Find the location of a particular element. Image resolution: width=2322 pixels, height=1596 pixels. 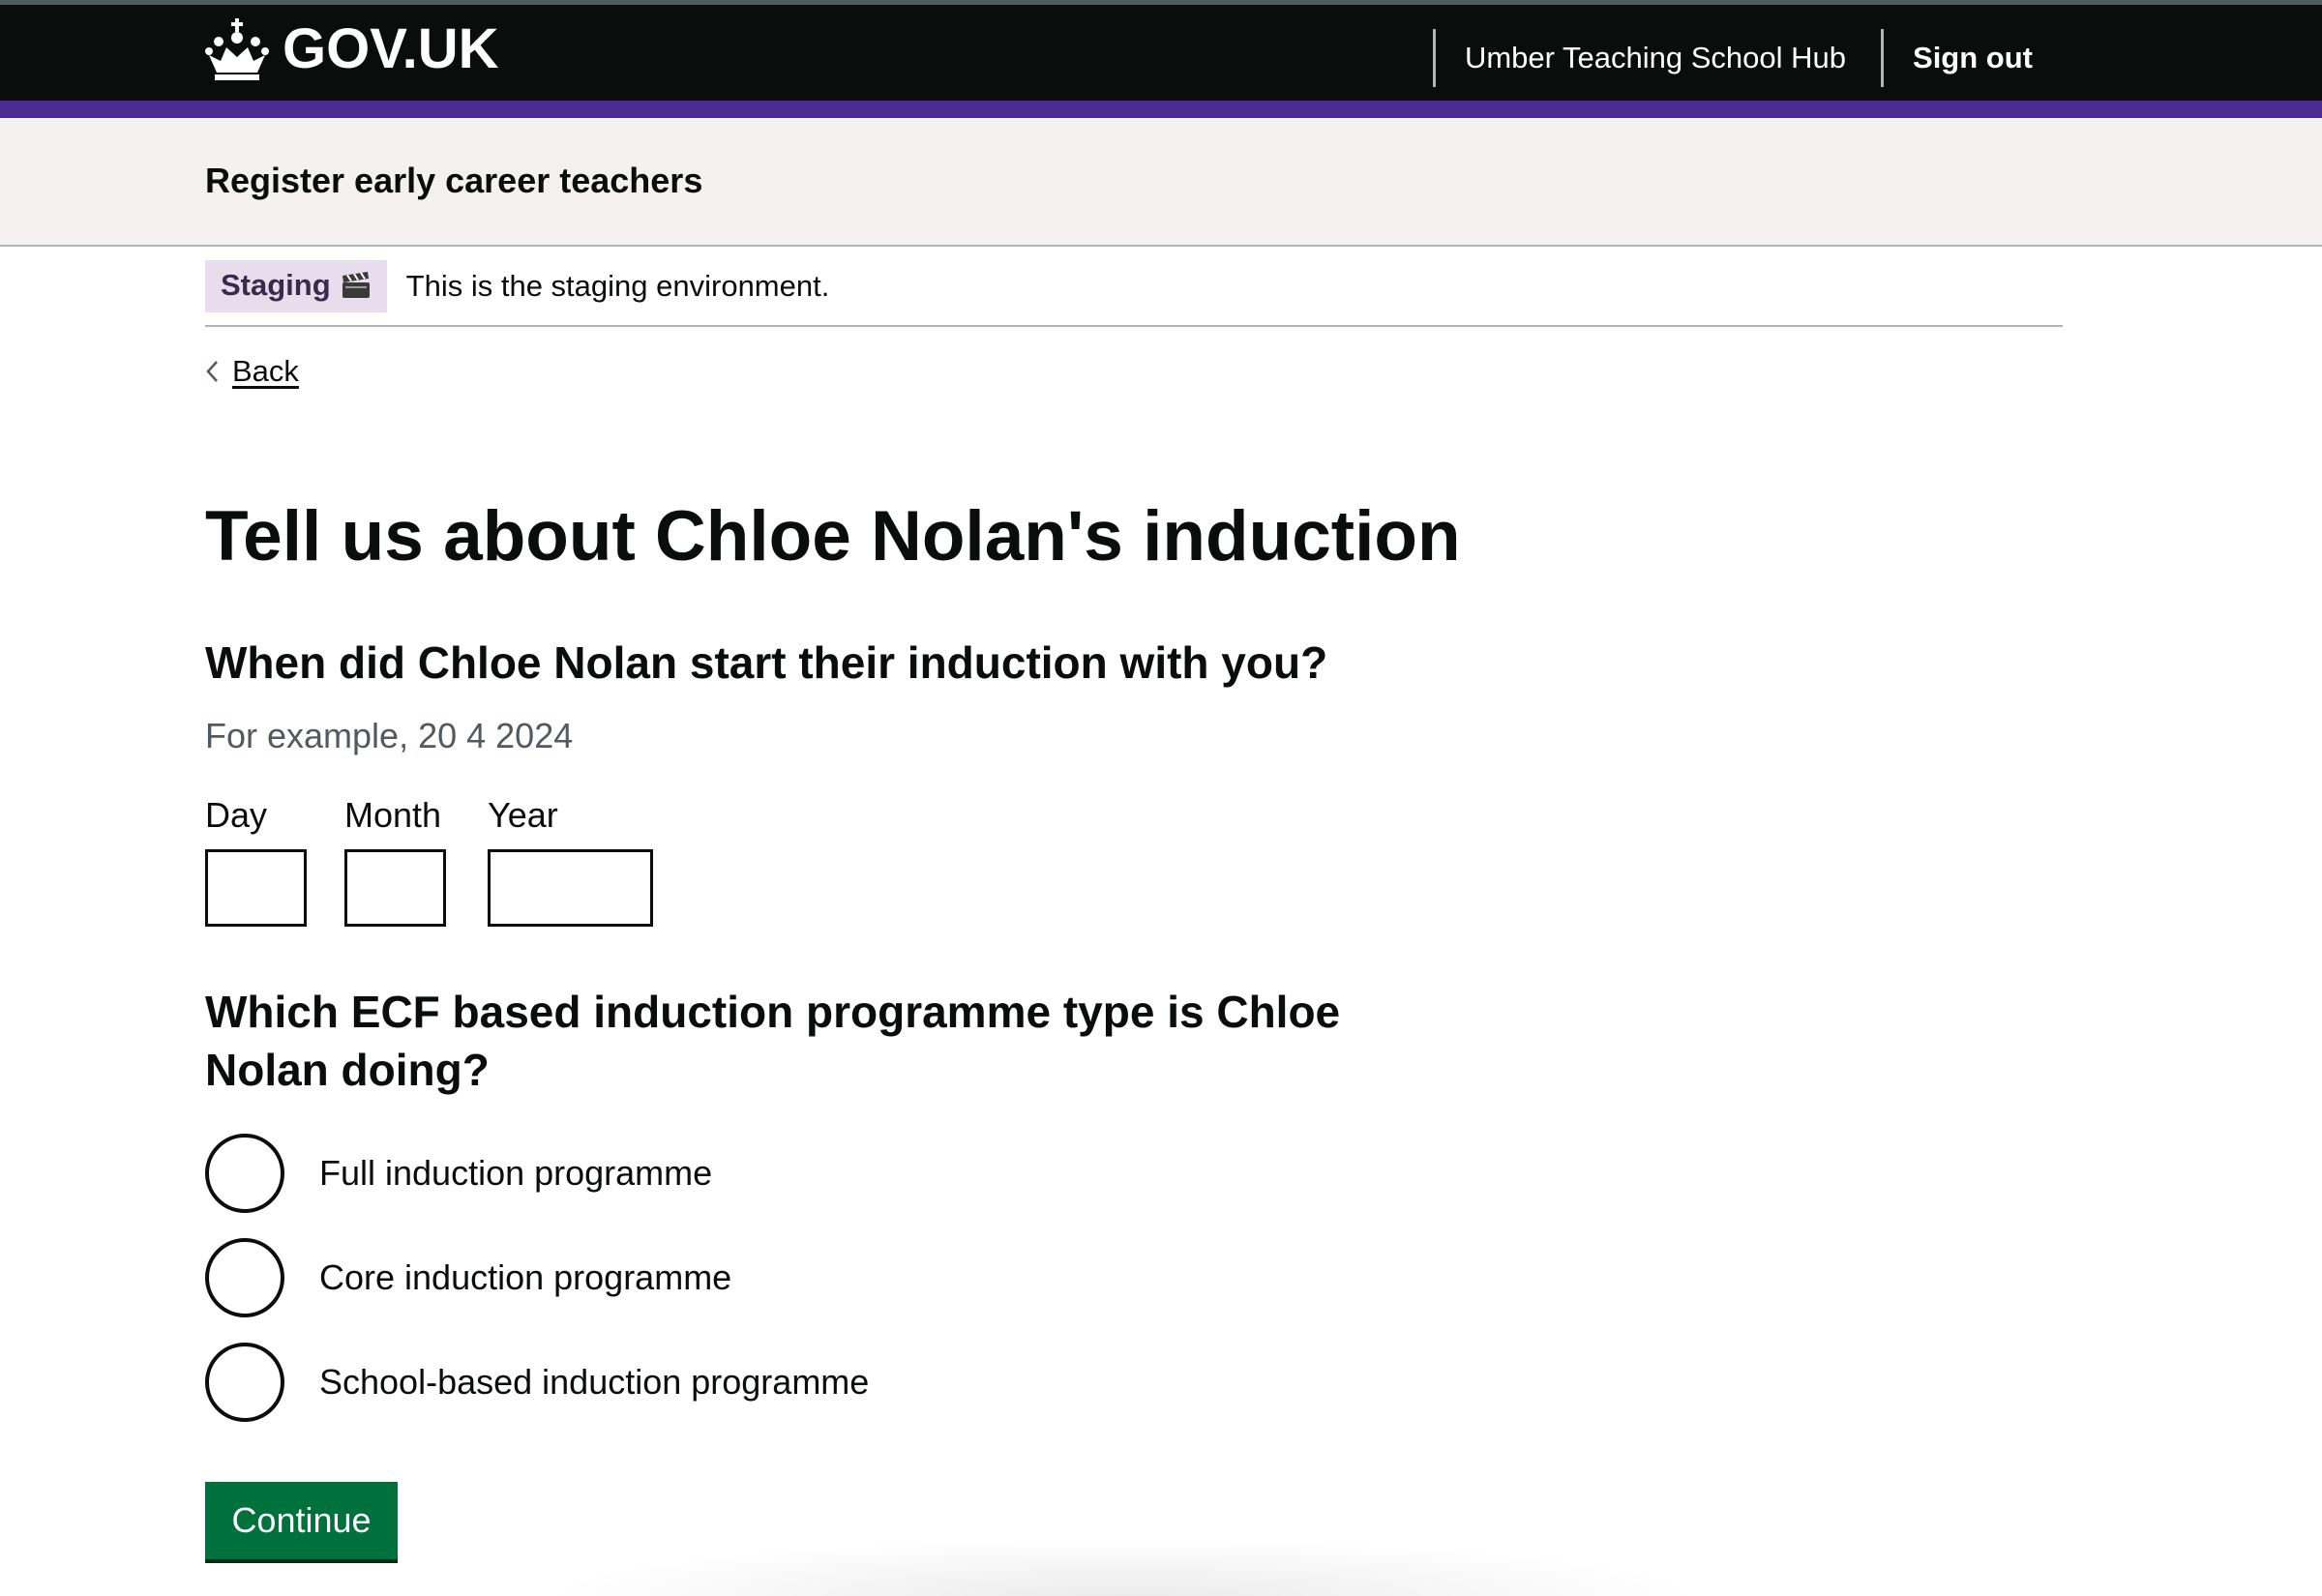

clapperboard-icon is located at coordinates (356, 284).